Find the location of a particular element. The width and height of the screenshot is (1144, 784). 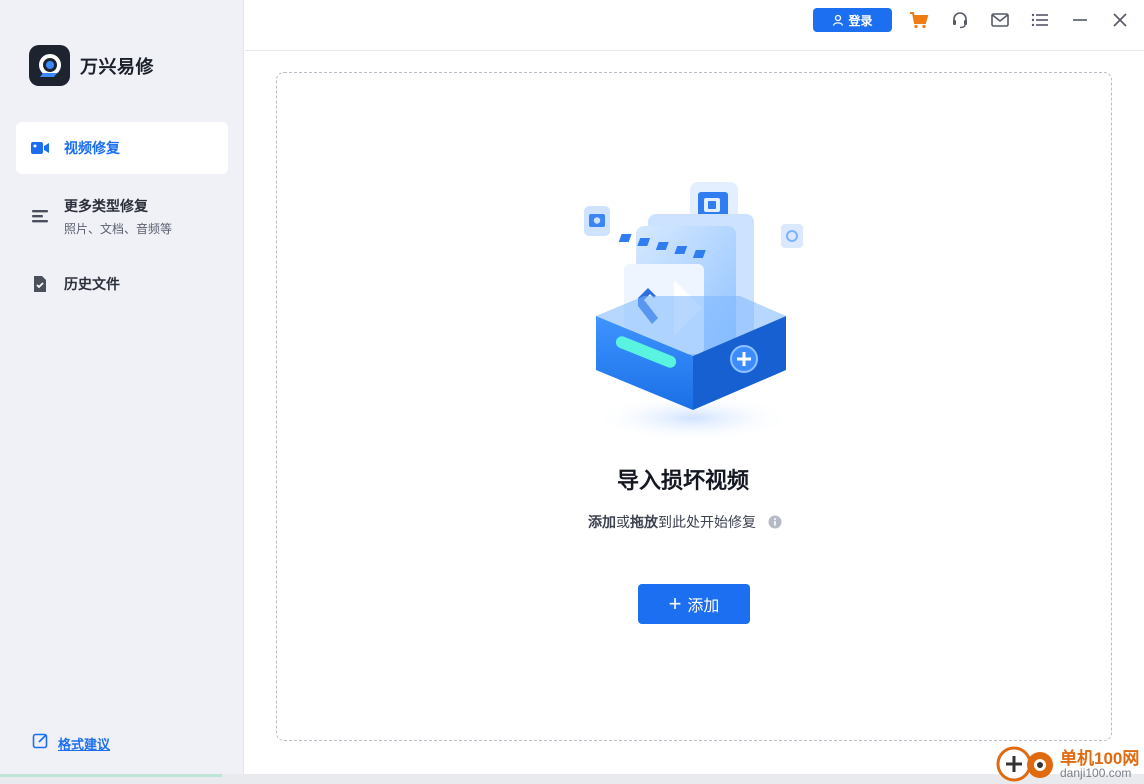

hint-add: 添加 is located at coordinates (602, 522).